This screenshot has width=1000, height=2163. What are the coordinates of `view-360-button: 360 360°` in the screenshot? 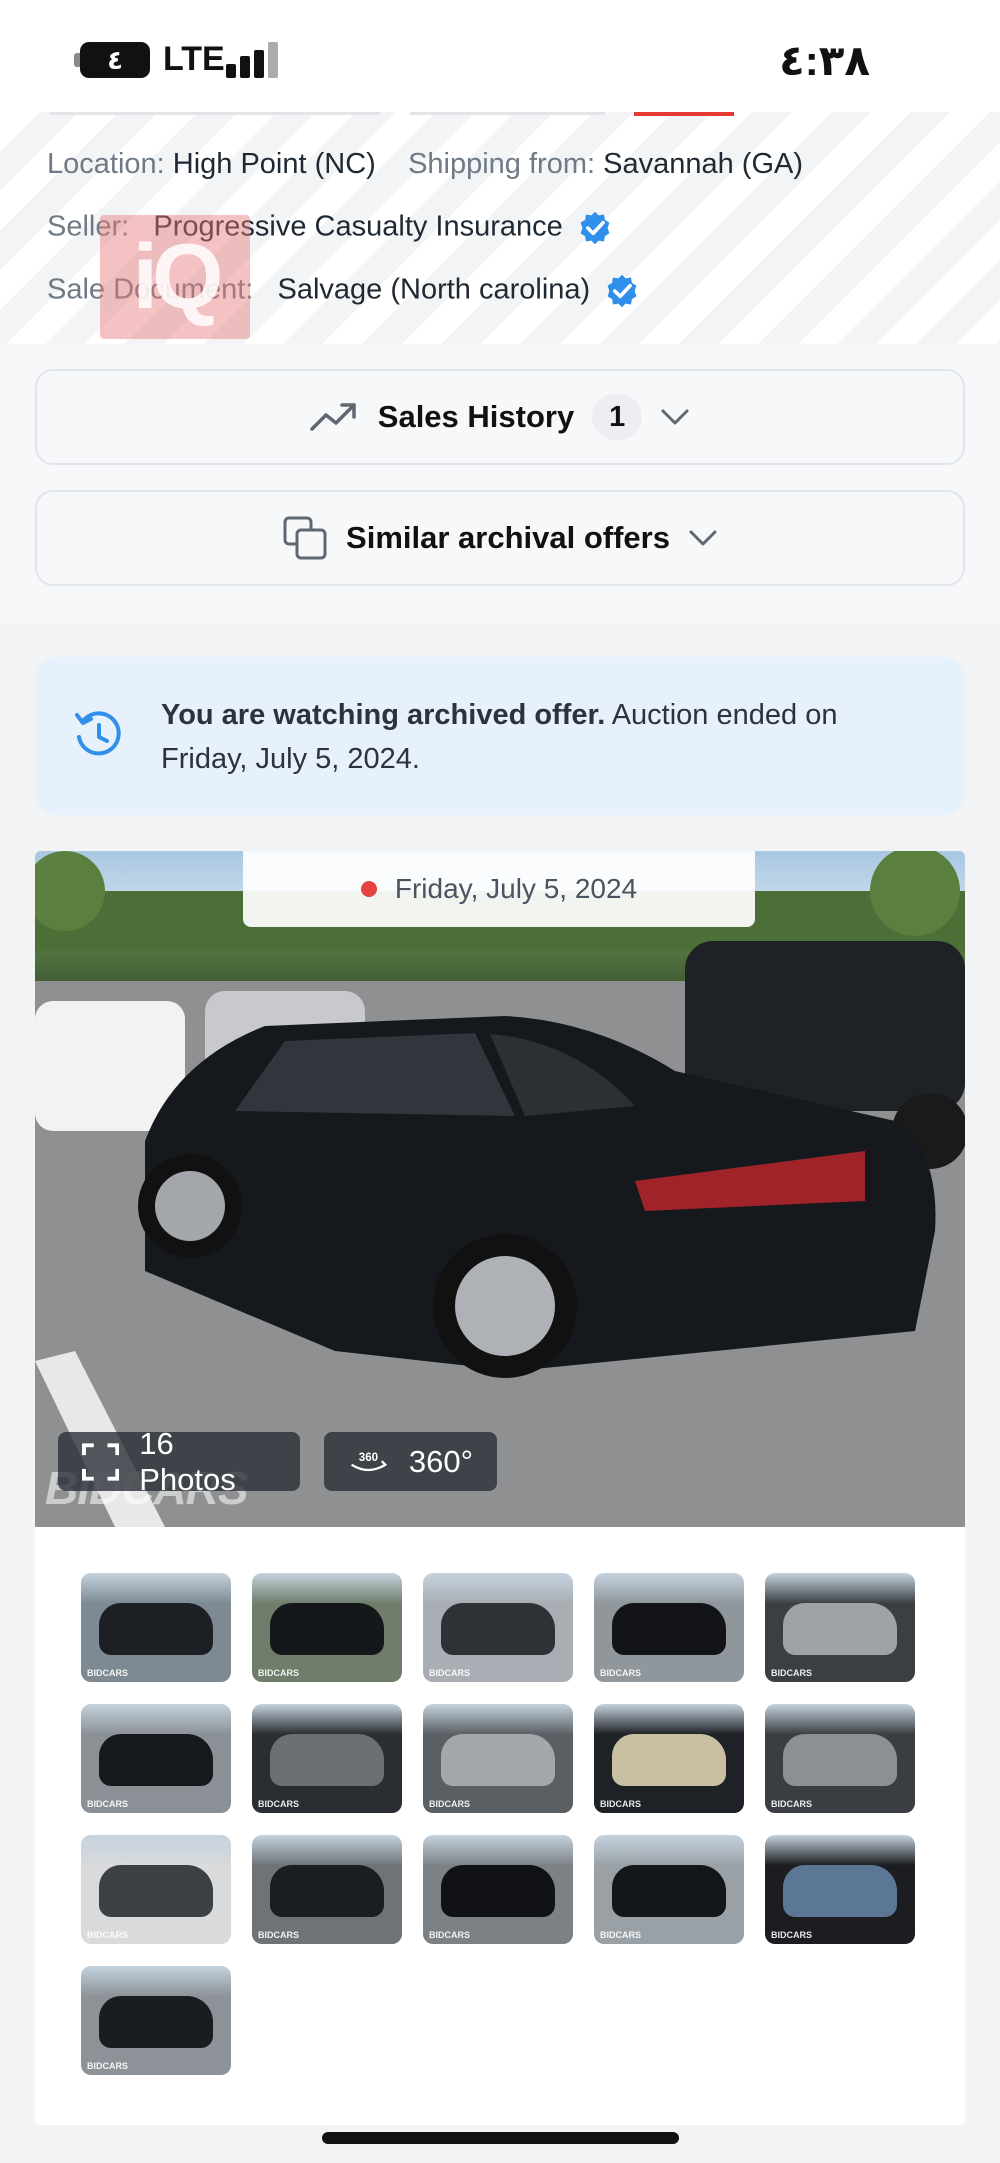 It's located at (410, 1461).